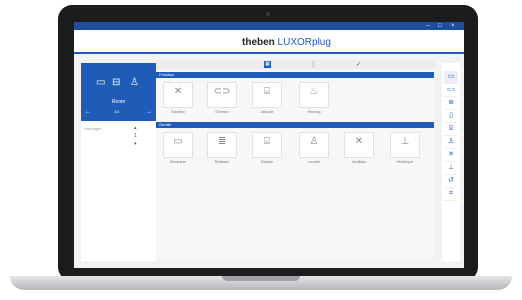 The height and width of the screenshot is (300, 522). I want to click on window-titlebar, so click(269, 26).